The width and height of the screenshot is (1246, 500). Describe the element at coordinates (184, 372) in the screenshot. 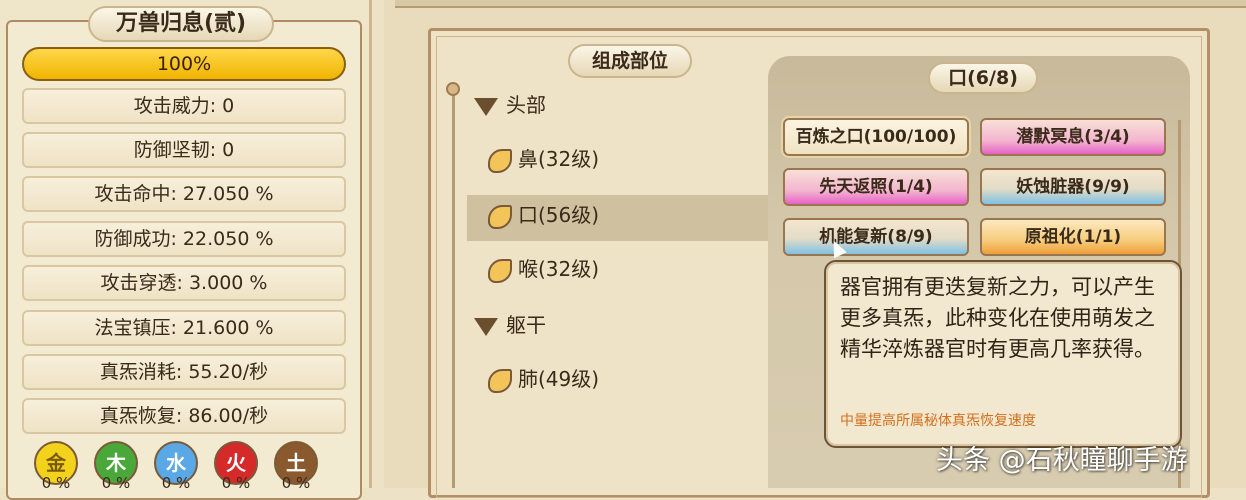

I see `stat-qi-consumption: 真炁消耗: 55.20/秒` at that location.